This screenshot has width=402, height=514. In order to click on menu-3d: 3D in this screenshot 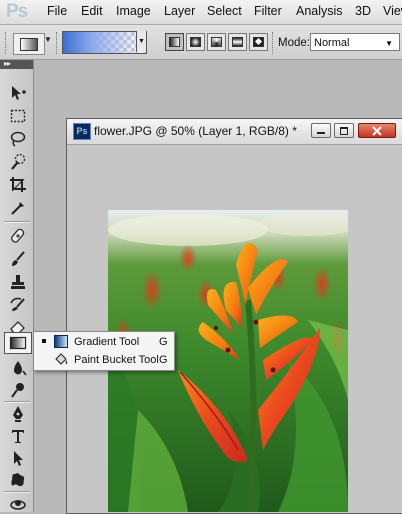, I will do `click(363, 11)`.